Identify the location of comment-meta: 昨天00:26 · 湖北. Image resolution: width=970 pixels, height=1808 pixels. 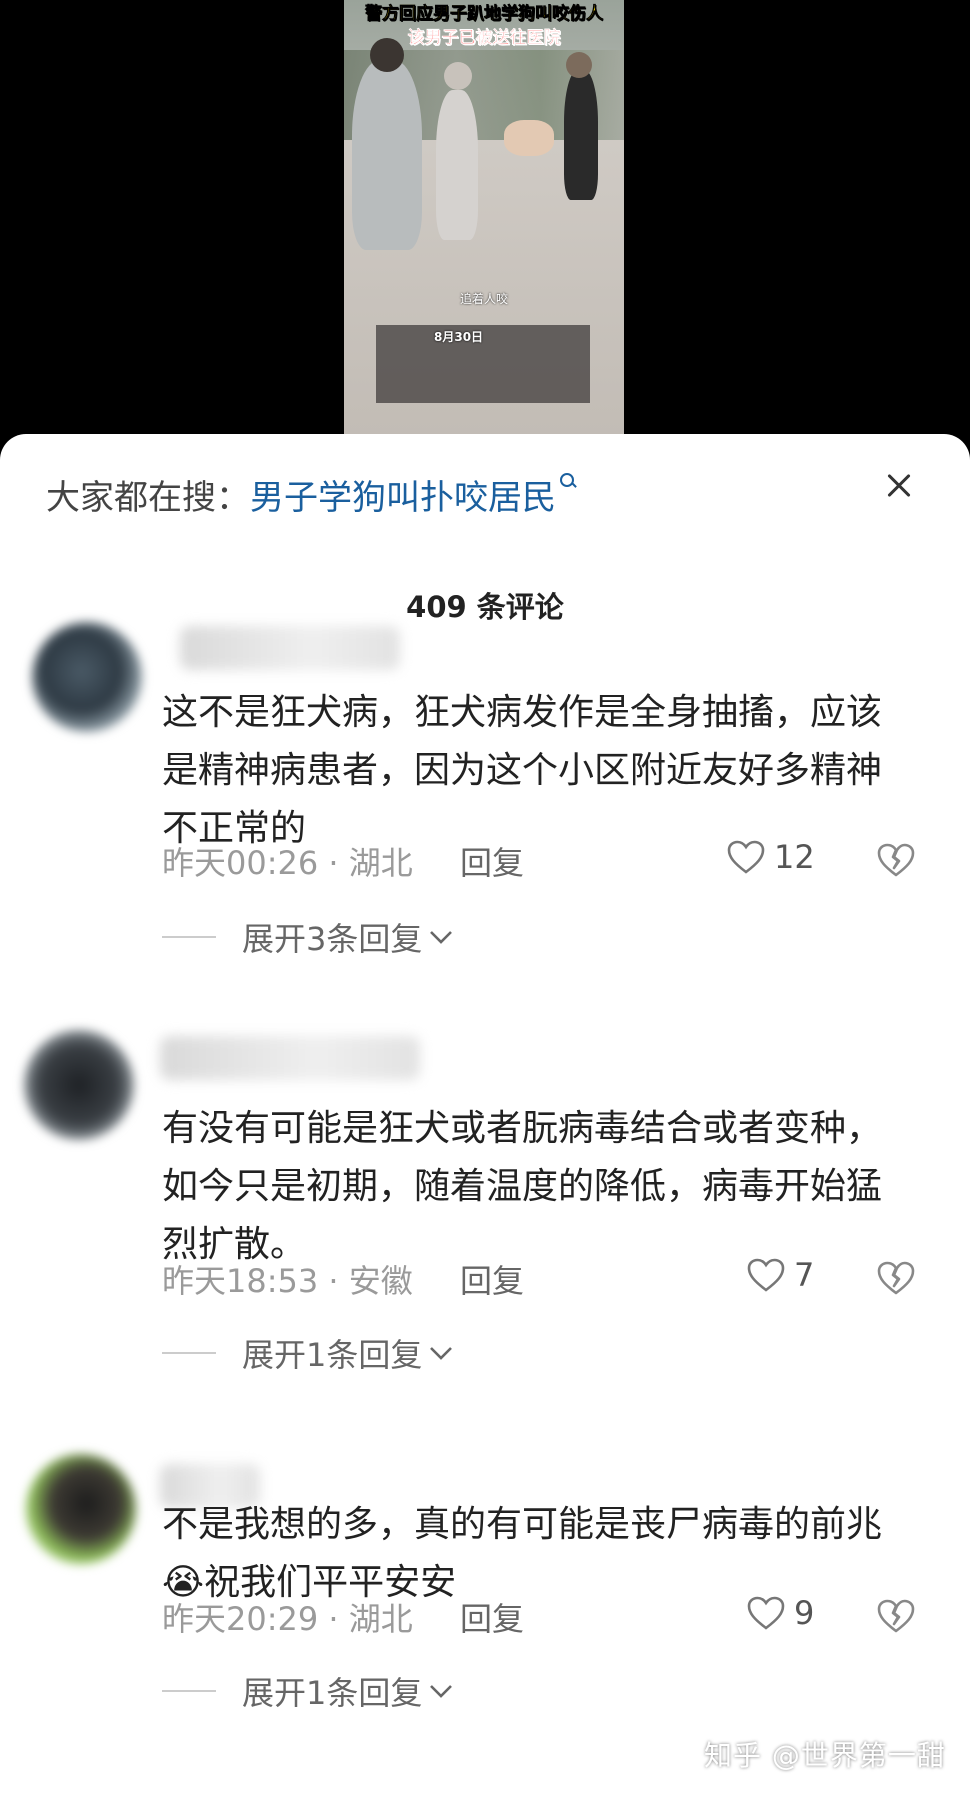
(287, 863).